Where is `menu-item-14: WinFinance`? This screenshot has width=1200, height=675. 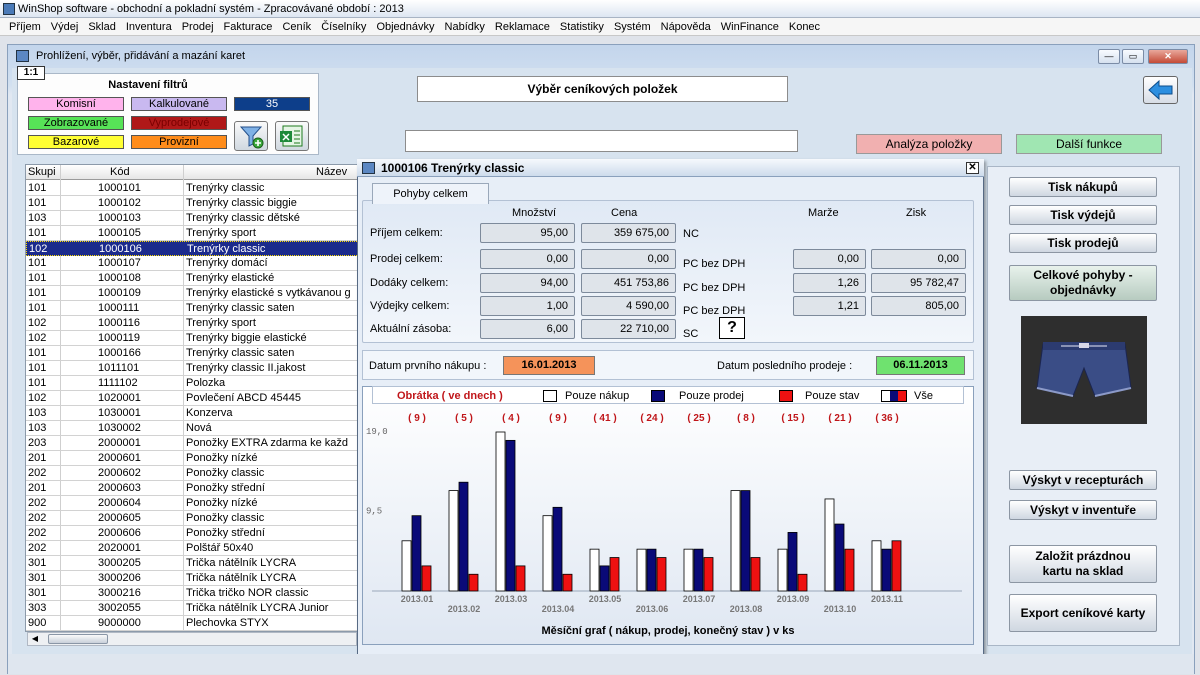
menu-item-14: WinFinance is located at coordinates (750, 27).